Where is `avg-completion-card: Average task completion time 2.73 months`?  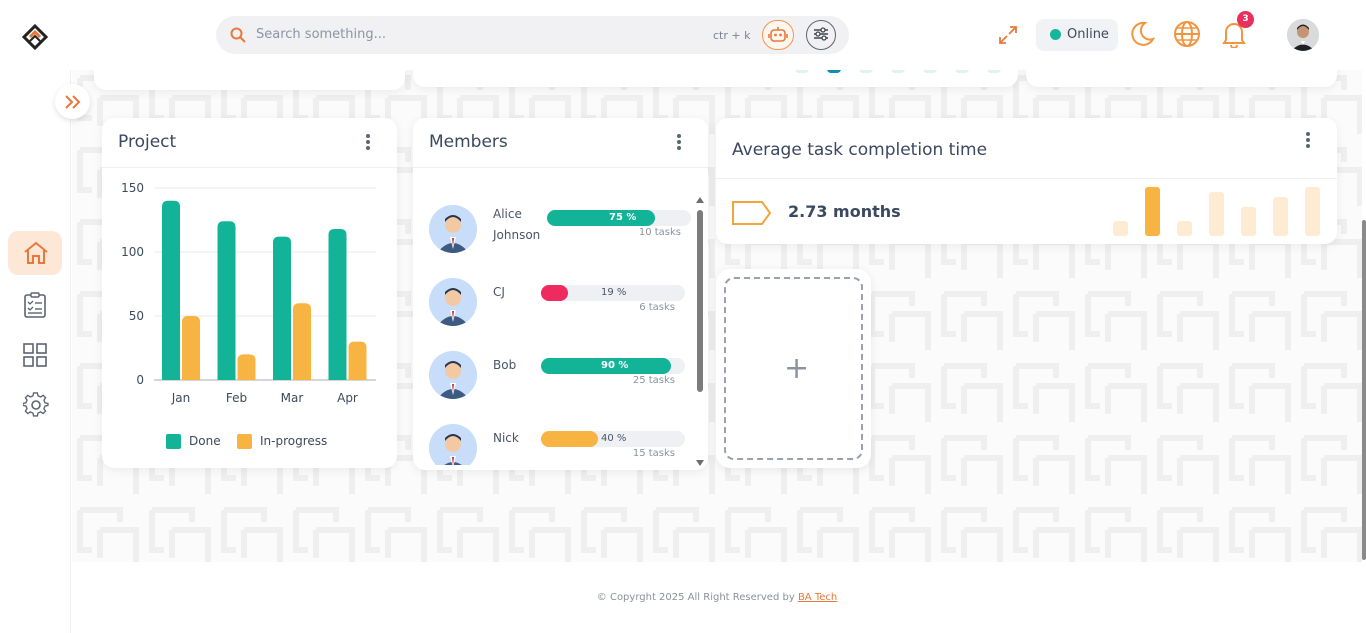
avg-completion-card: Average task completion time 2.73 months is located at coordinates (1026, 181).